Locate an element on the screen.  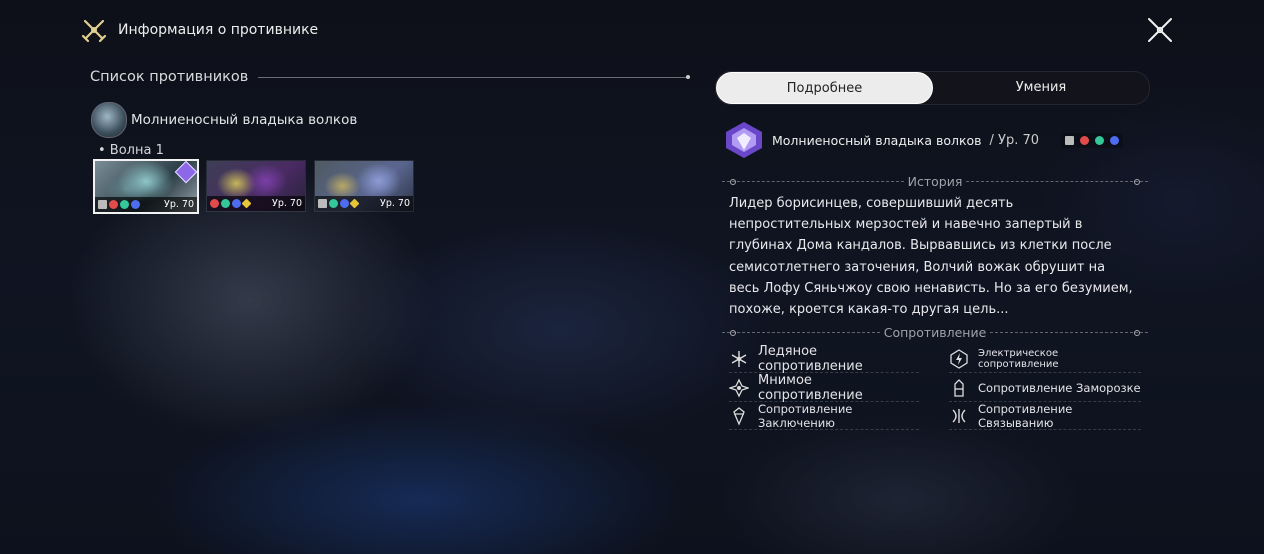
resistance-item: Ледяное сопротивление is located at coordinates (824, 359).